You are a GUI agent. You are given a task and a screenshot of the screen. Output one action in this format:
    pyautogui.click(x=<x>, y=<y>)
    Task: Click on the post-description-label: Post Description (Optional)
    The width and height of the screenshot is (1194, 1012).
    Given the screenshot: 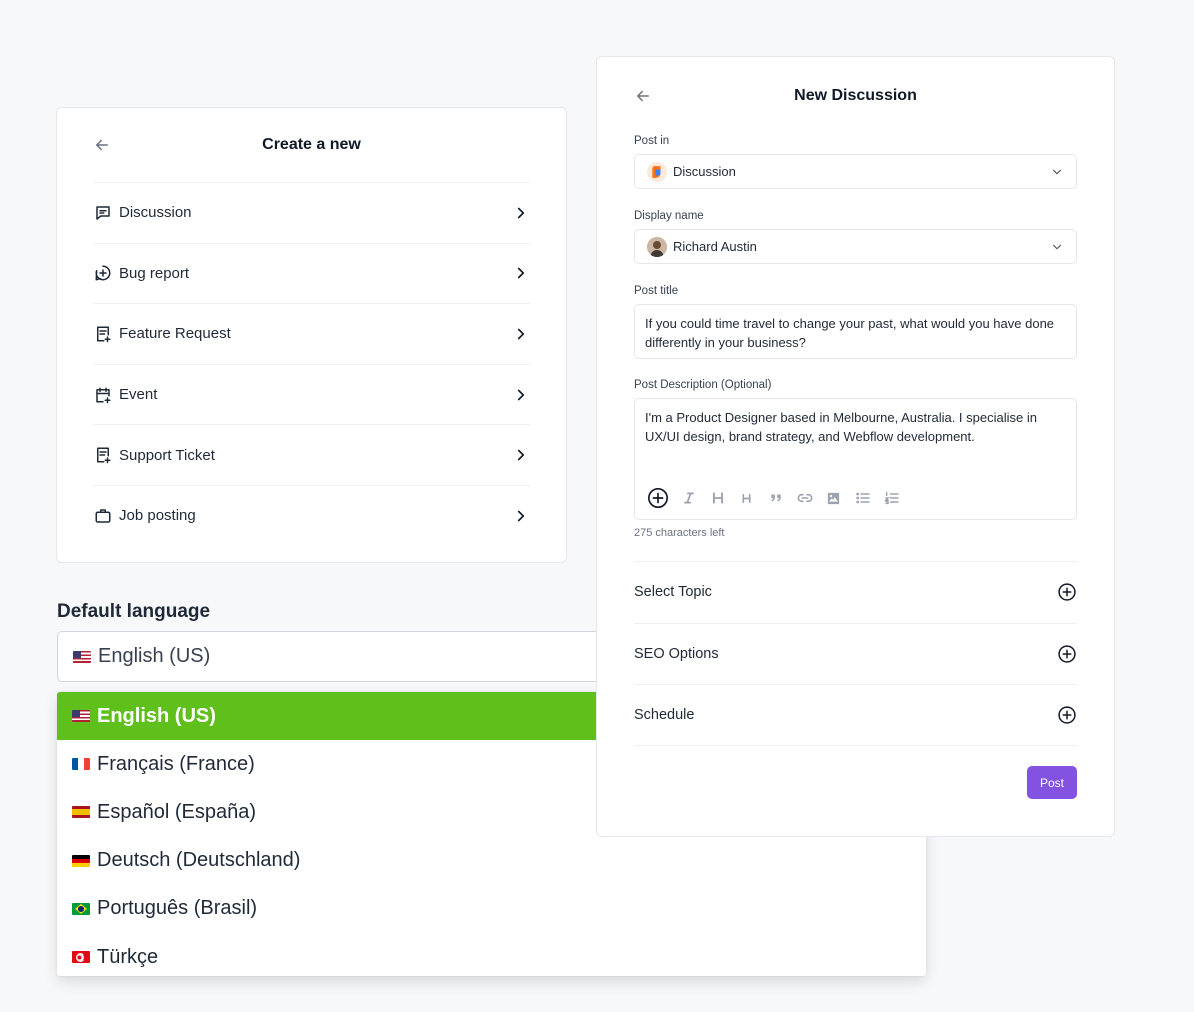 What is the action you would take?
    pyautogui.click(x=703, y=385)
    